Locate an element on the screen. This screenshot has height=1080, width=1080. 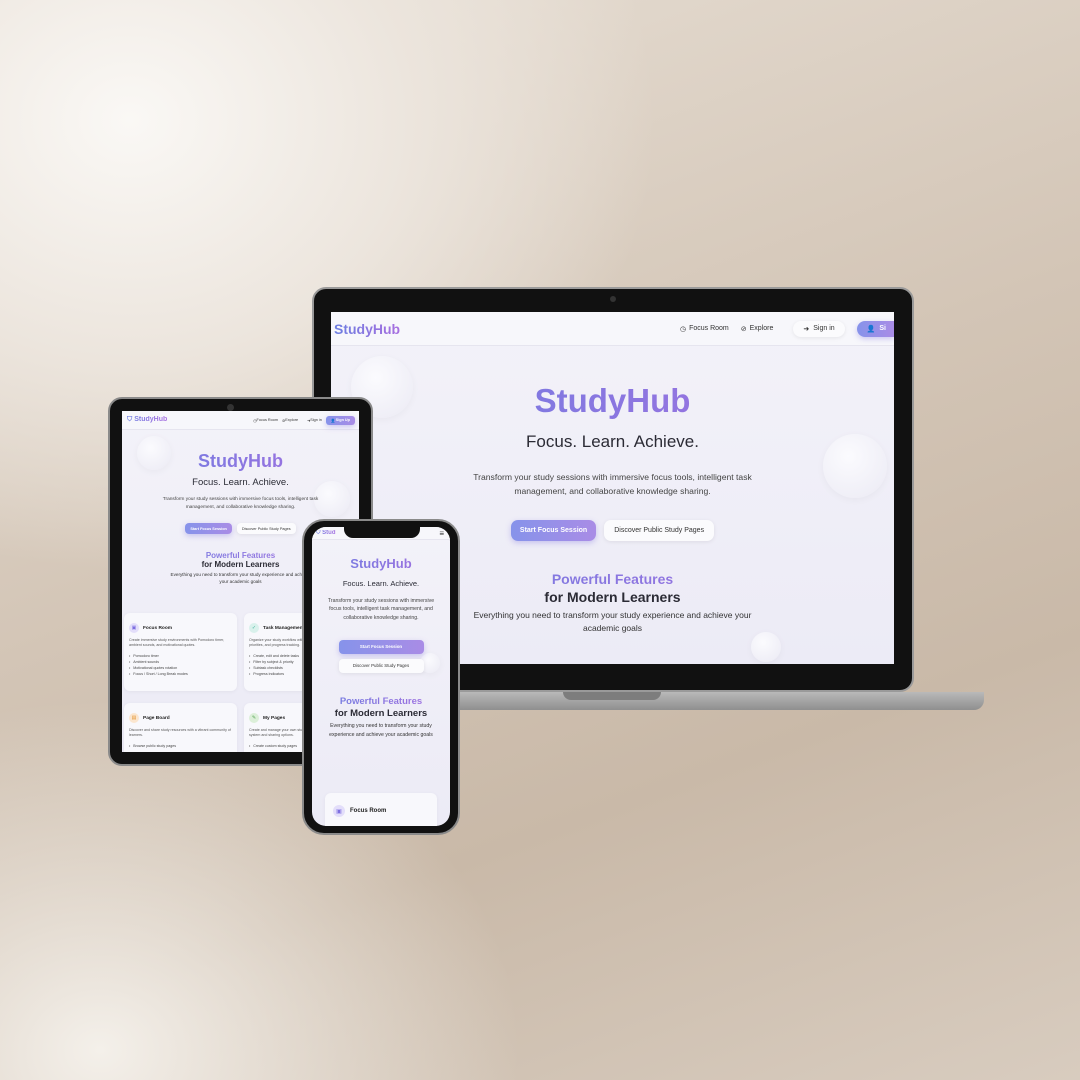
laptop-notch is located at coordinates (612, 696).